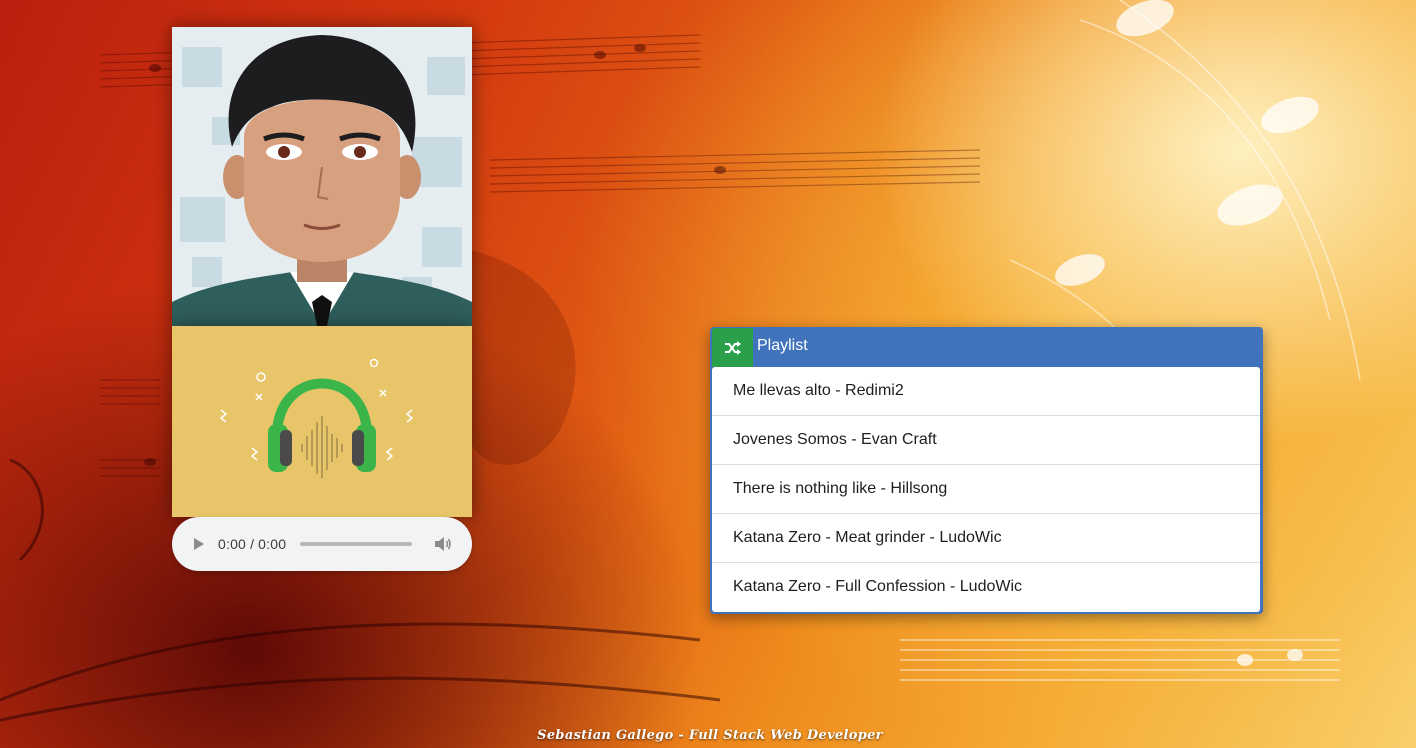 This screenshot has width=1416, height=748. I want to click on current-time: 0:00, so click(232, 544).